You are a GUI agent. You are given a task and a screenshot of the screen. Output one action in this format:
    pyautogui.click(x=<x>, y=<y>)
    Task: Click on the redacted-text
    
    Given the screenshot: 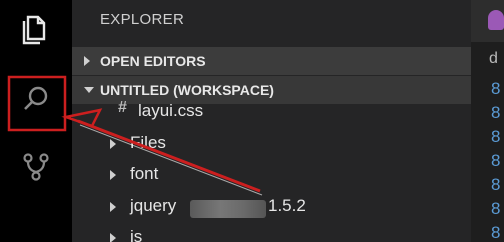 What is the action you would take?
    pyautogui.click(x=228, y=209)
    